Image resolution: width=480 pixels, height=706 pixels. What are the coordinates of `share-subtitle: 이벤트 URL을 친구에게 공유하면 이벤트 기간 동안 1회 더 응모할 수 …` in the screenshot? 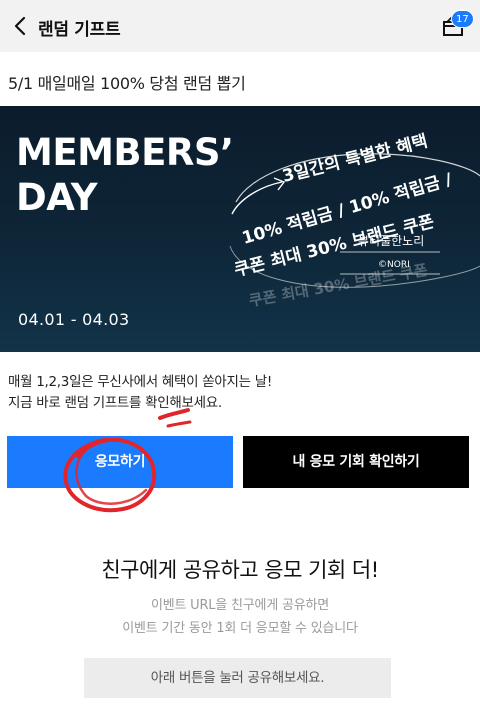 It's located at (240, 617).